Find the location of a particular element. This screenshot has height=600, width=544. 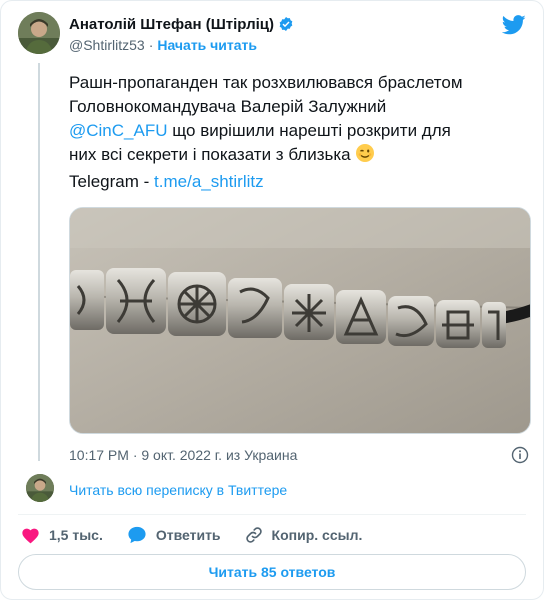

actions-divider is located at coordinates (272, 514).